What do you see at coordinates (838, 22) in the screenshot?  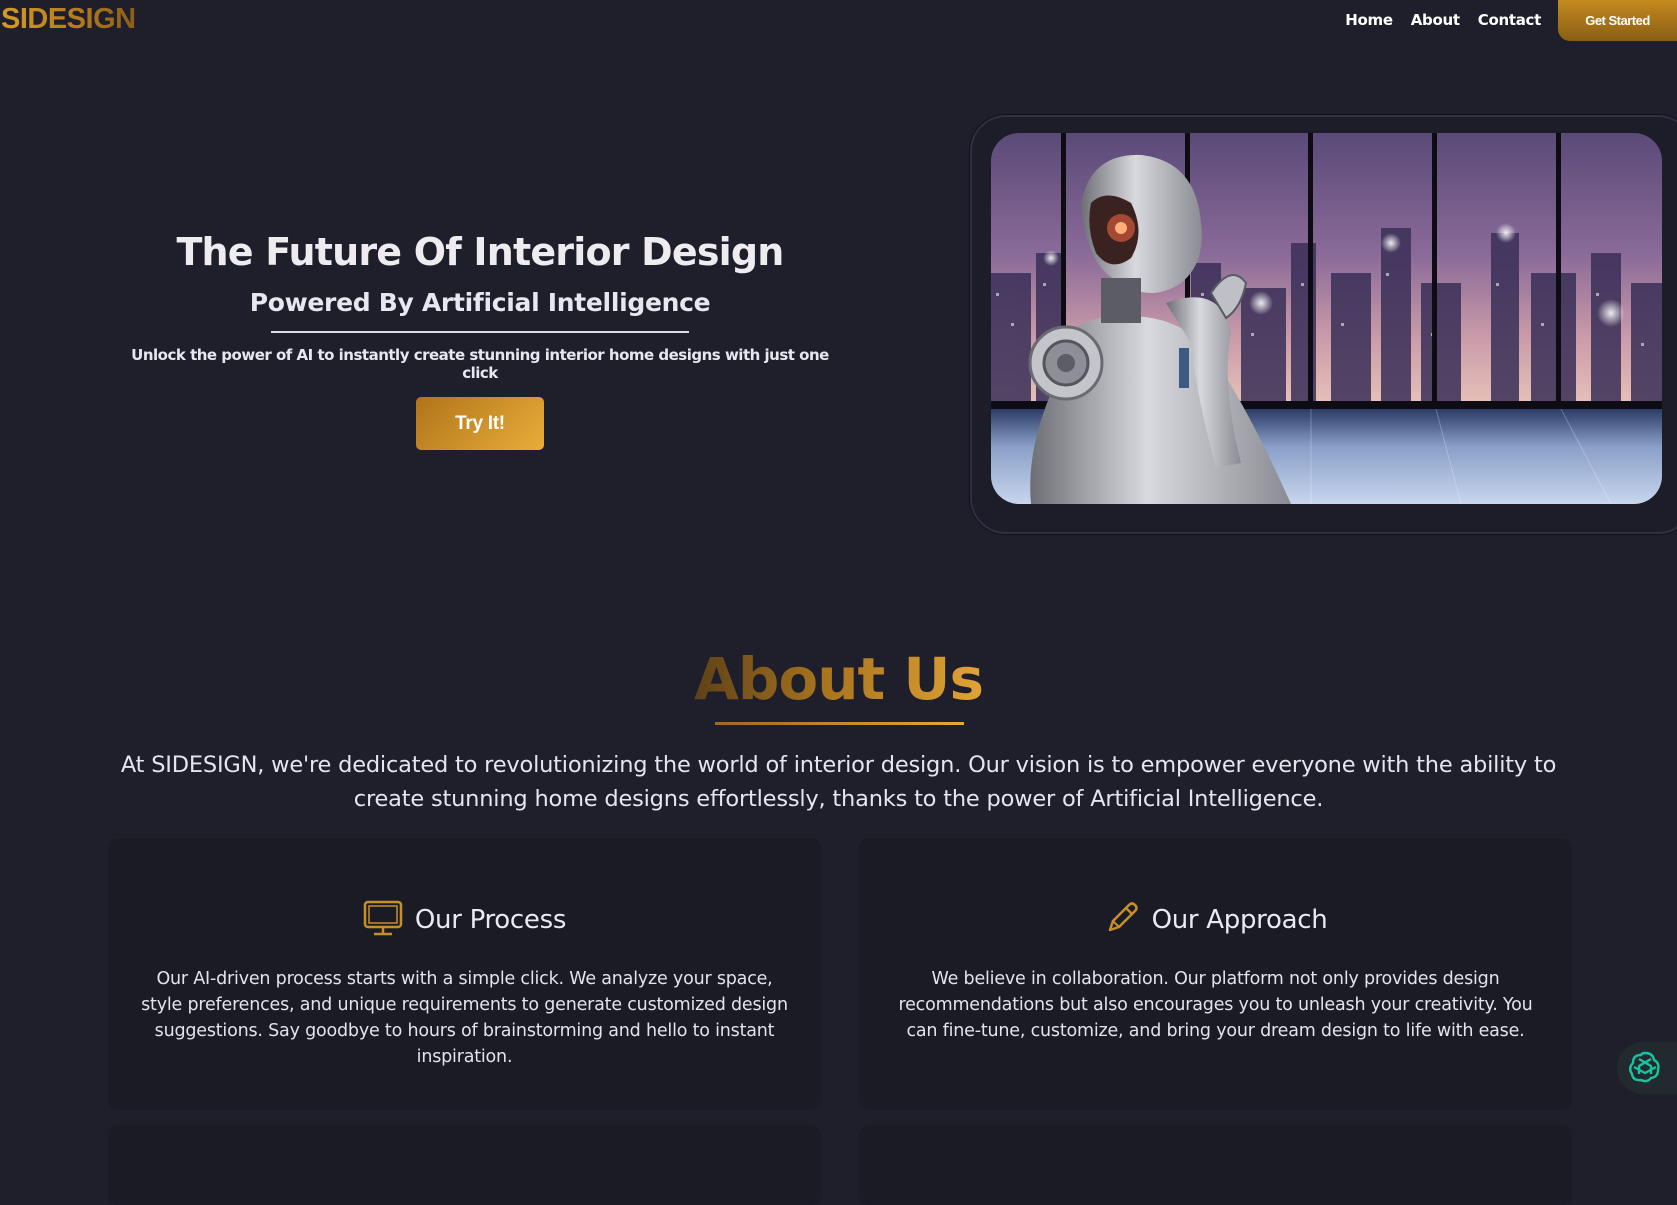 I see `top-navbar: SIDESIGN Home About Contact Get Started` at bounding box center [838, 22].